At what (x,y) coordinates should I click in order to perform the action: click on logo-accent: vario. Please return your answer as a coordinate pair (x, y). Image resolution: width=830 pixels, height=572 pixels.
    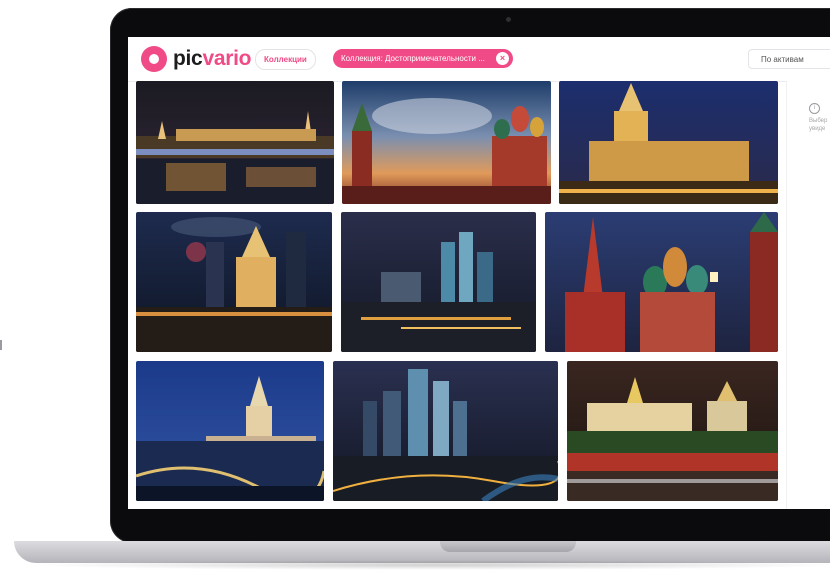
    Looking at the image, I should click on (227, 58).